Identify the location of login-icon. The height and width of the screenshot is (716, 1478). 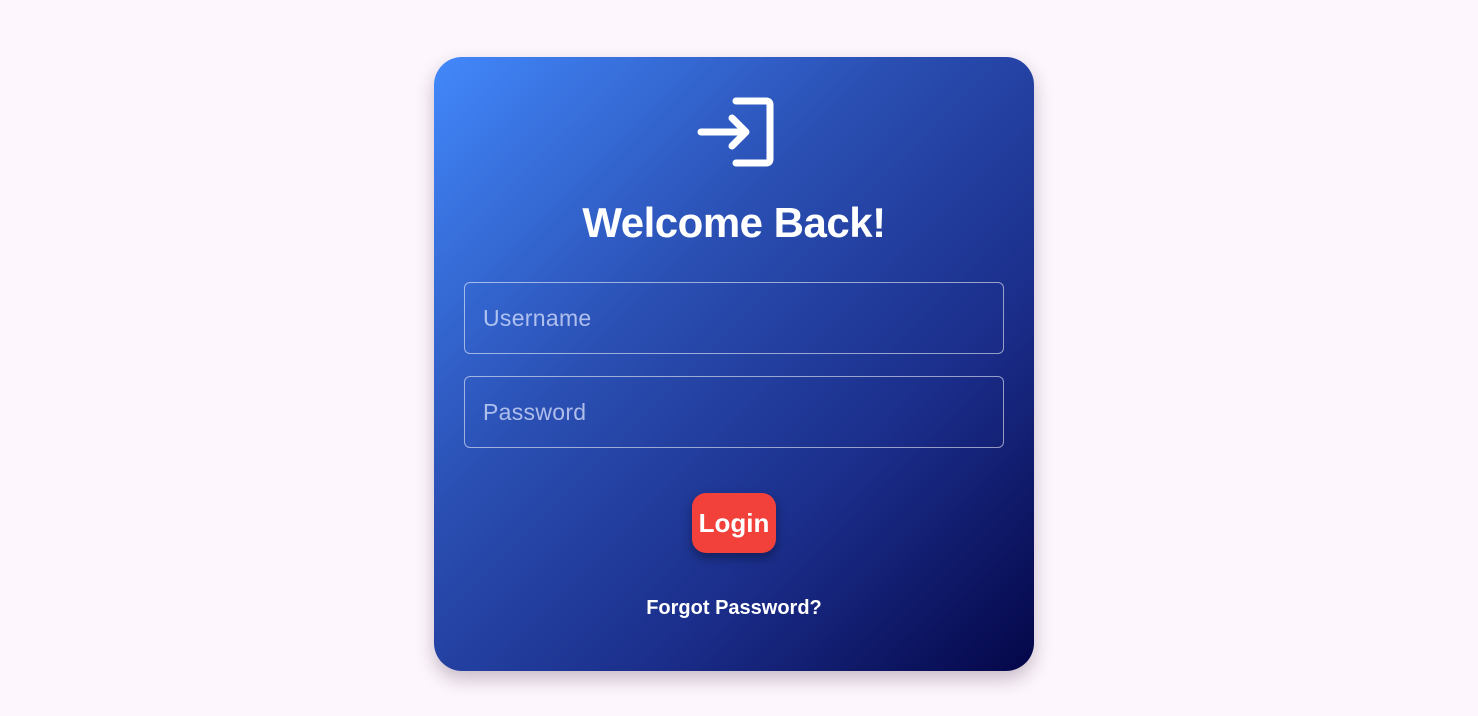
(735, 132).